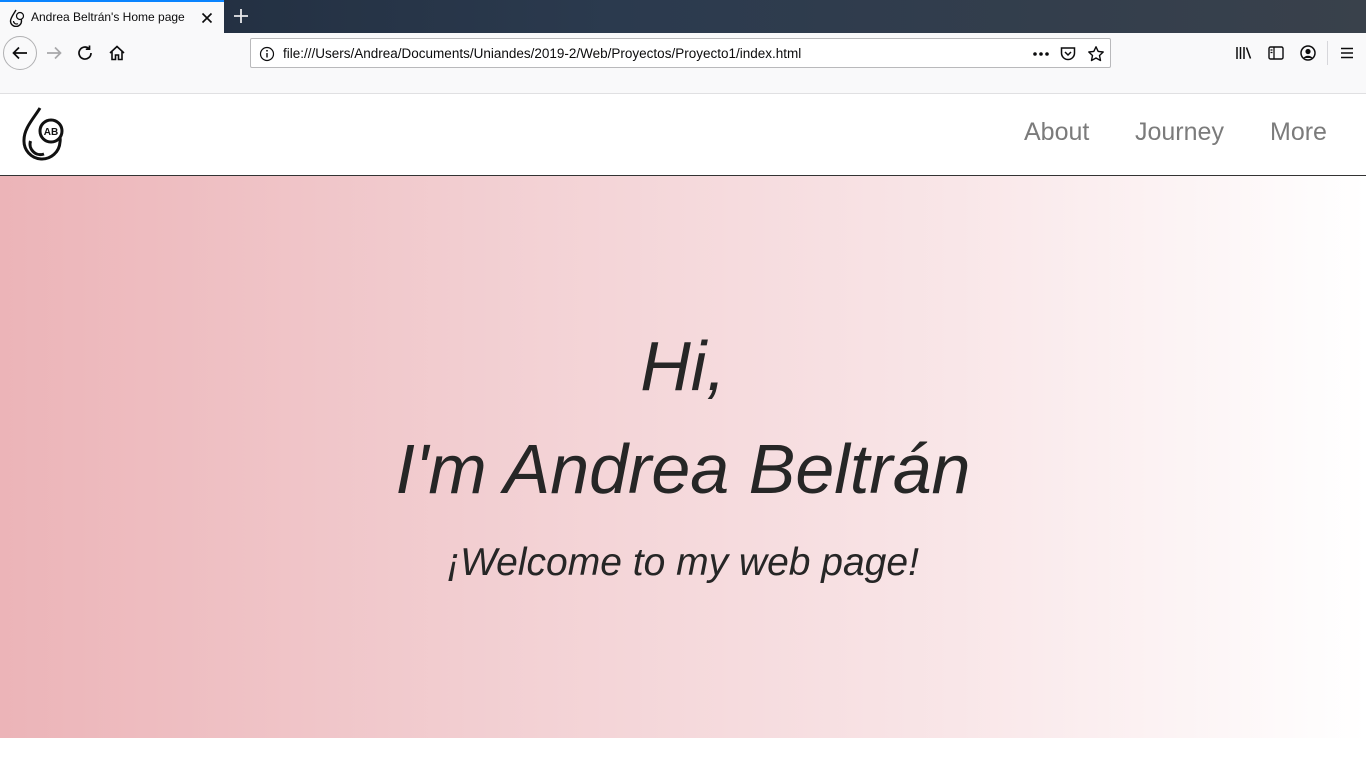  I want to click on home-icon, so click(117, 53).